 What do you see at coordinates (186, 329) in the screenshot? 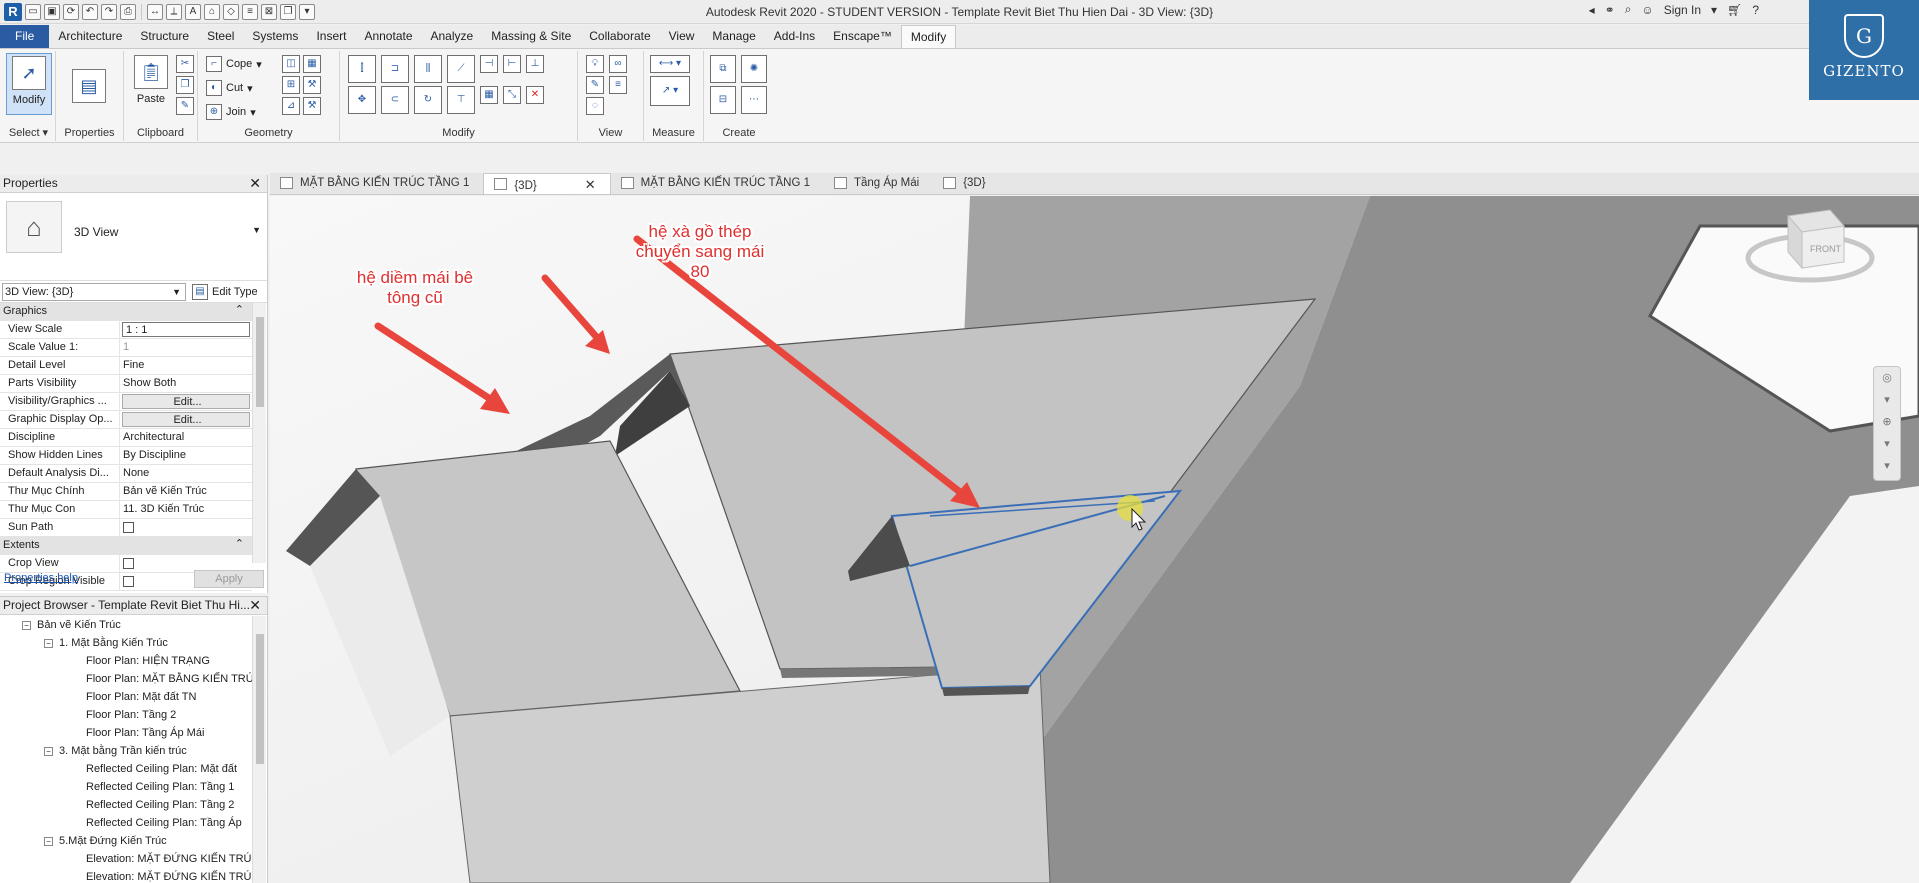
I see `property-value: 1` at bounding box center [186, 329].